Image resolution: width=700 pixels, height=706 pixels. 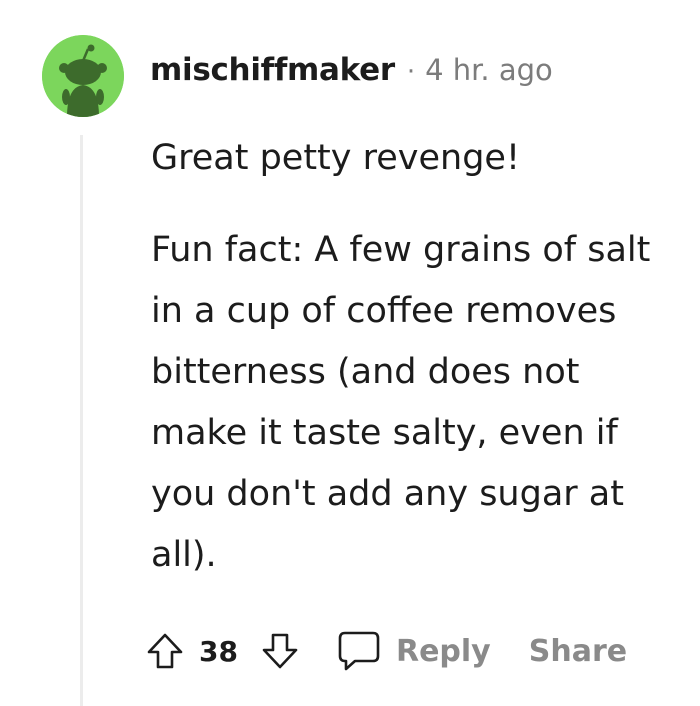 I want to click on reply-button: Reply, so click(x=413, y=651).